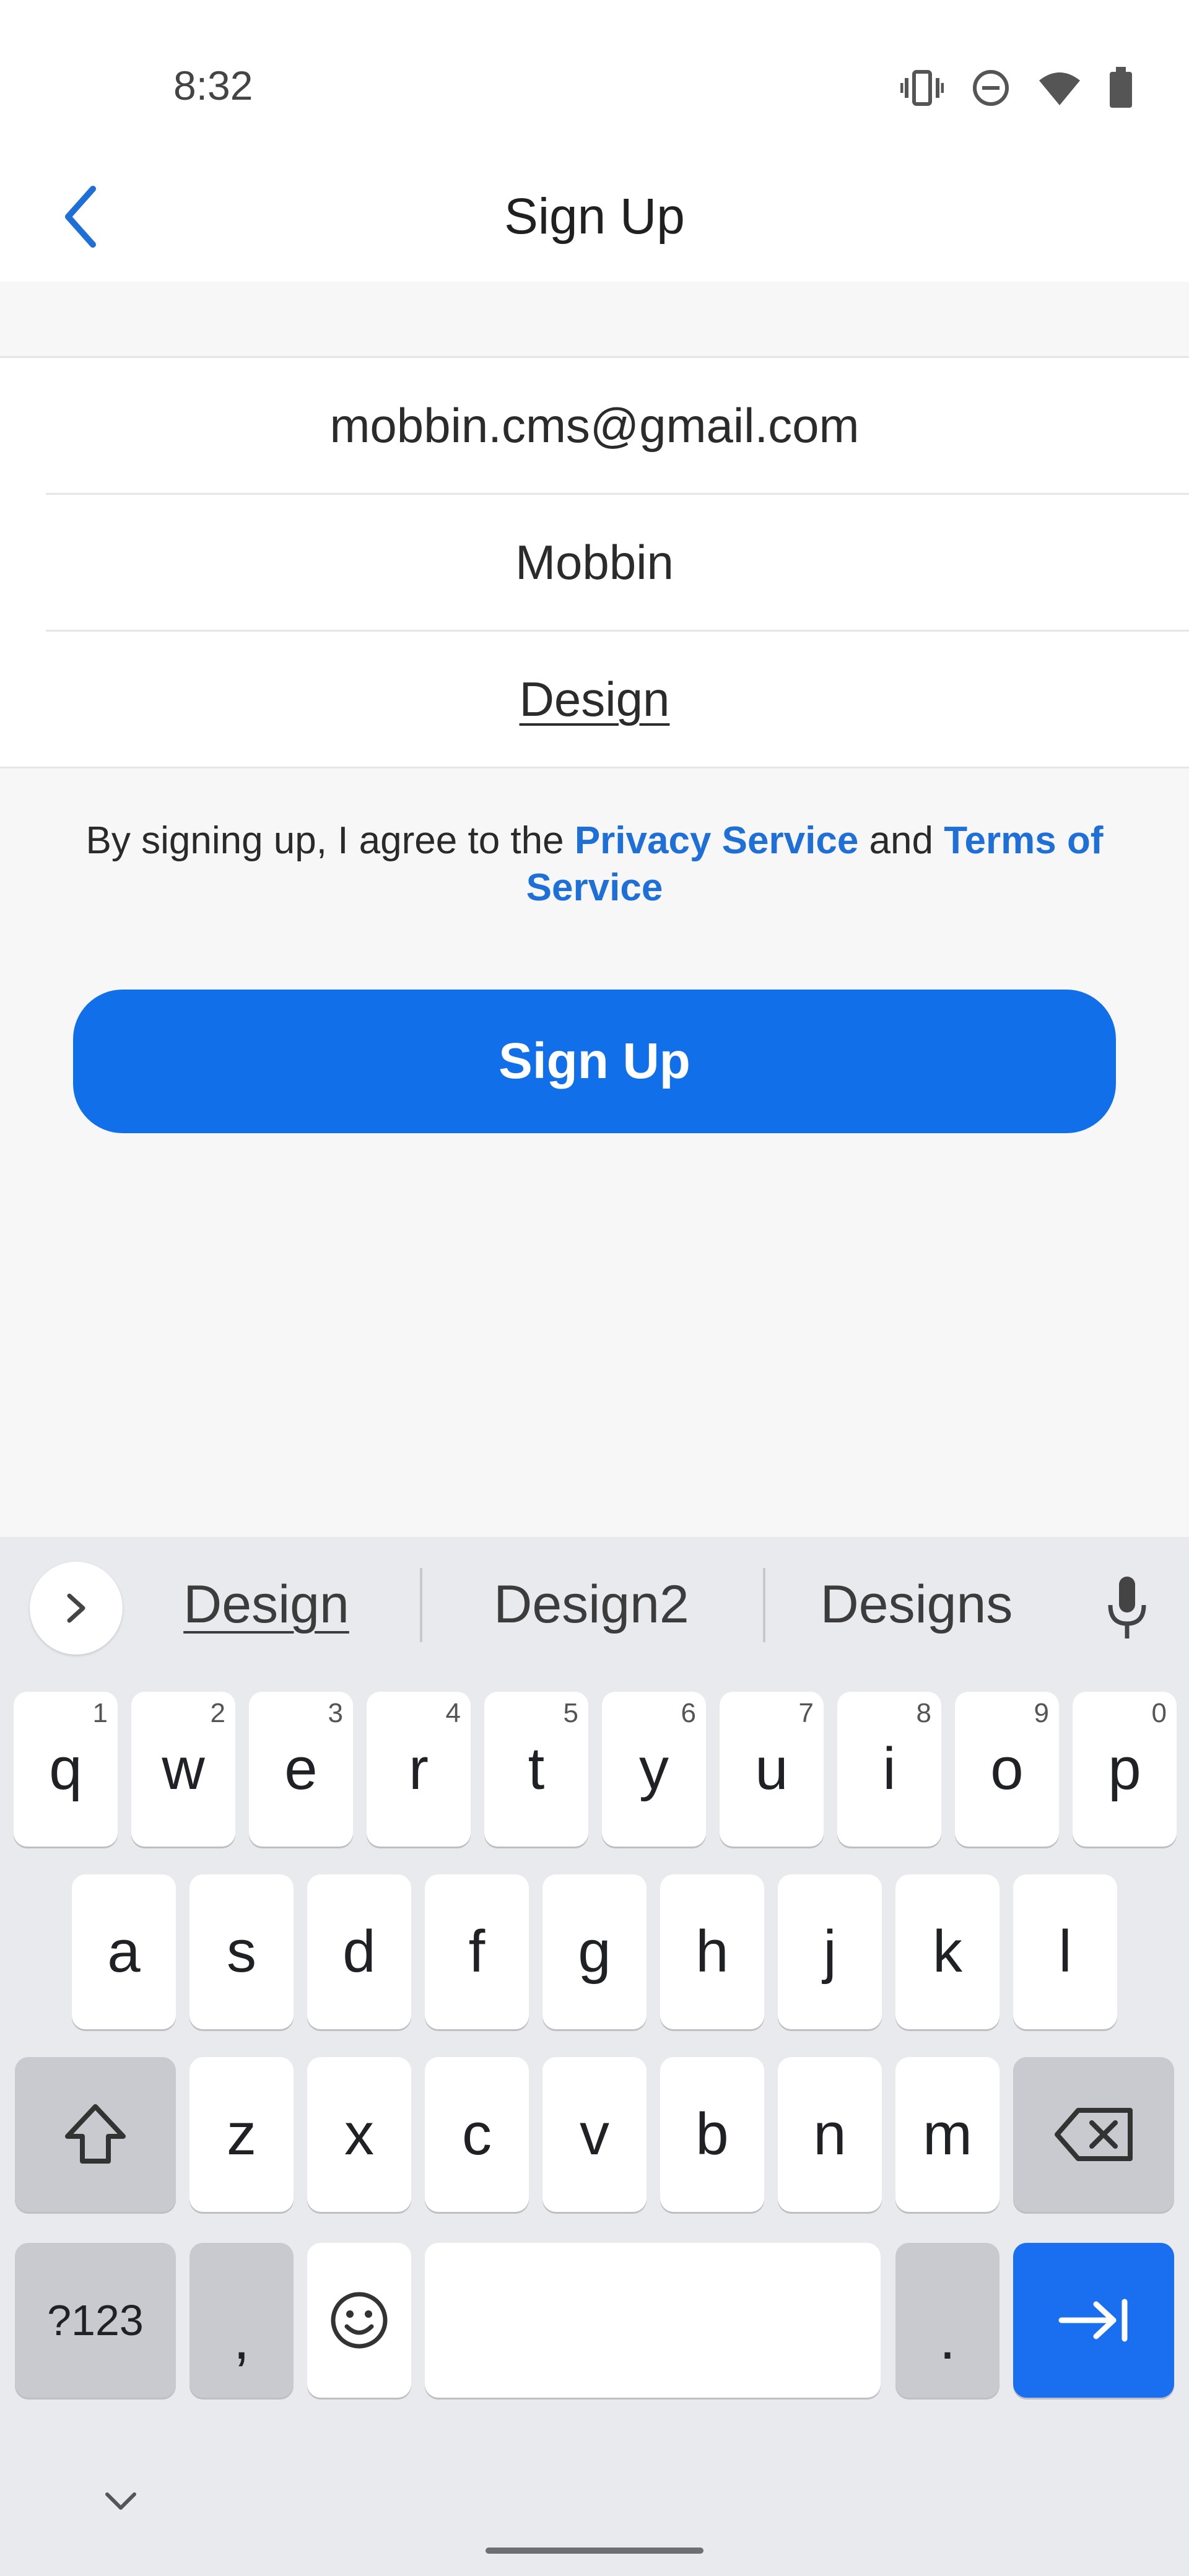 Image resolution: width=1189 pixels, height=2576 pixels. Describe the element at coordinates (806, 1713) in the screenshot. I see `key-hint-number: 7` at that location.